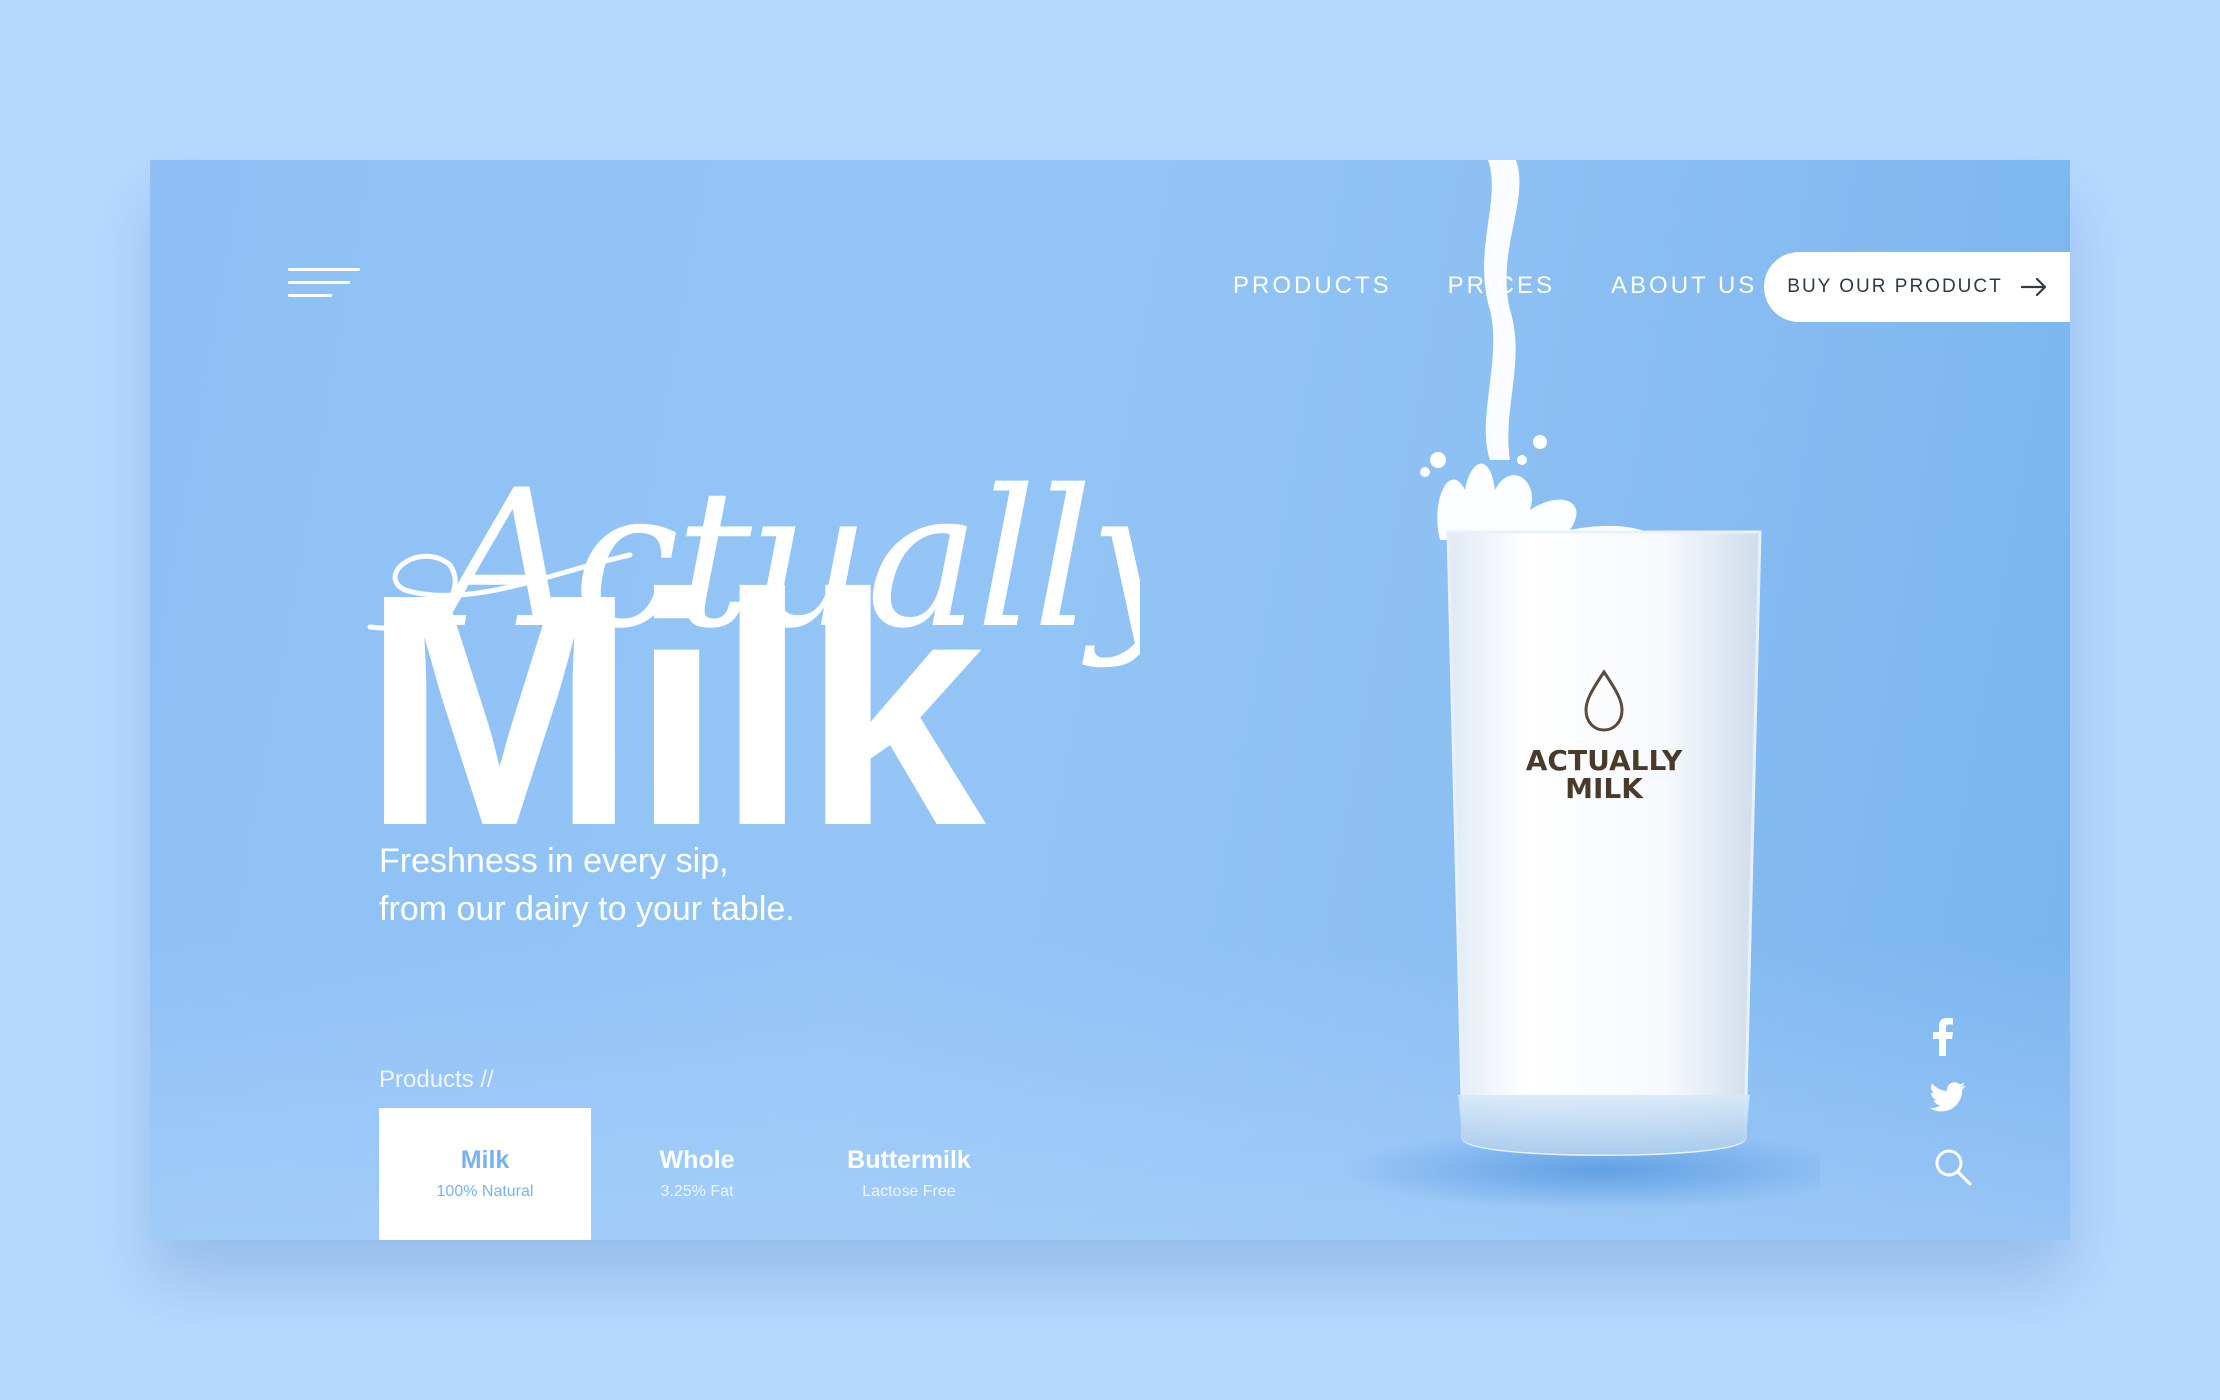 The image size is (2220, 1400). I want to click on search-icon, so click(1953, 1167).